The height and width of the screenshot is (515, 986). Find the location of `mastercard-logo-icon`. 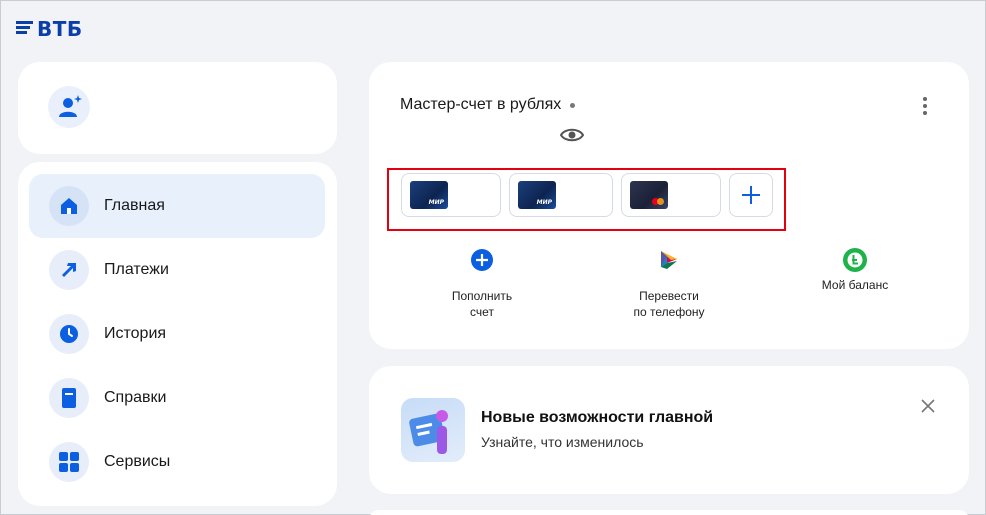

mastercard-logo-icon is located at coordinates (658, 201).